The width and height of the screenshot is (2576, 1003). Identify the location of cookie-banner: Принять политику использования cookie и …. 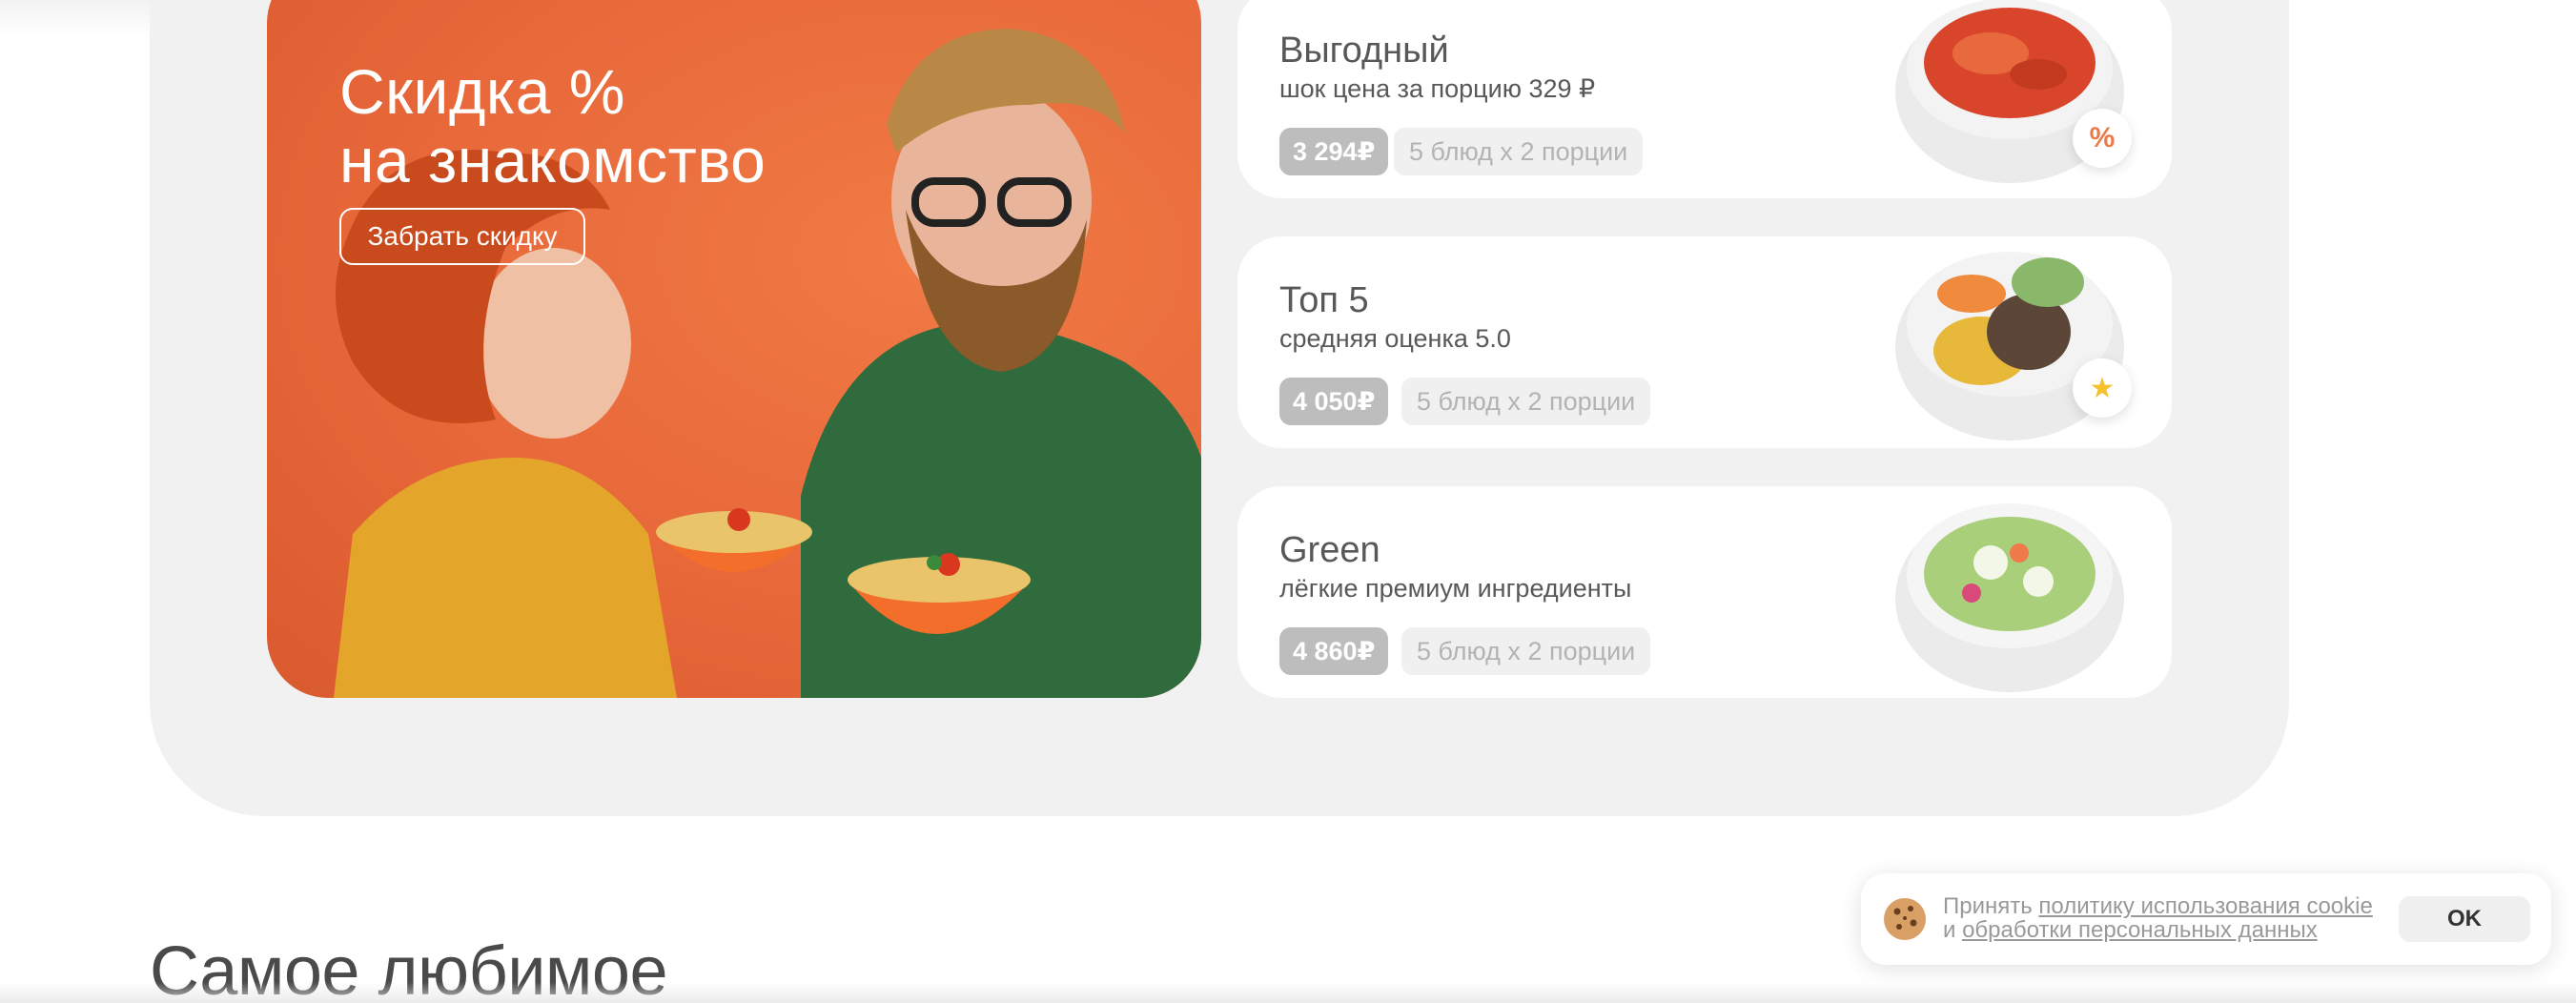
(2206, 919).